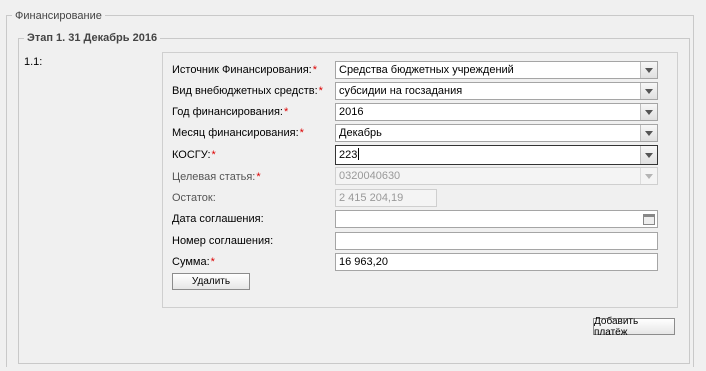 This screenshot has width=706, height=371. I want to click on amount-value: 16 963,20, so click(363, 262).